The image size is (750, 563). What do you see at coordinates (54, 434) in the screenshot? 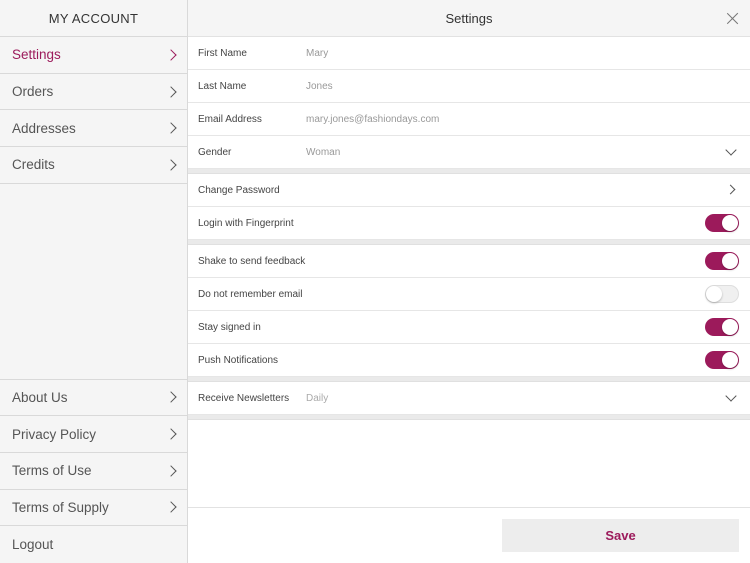
I see `sidebar-item-label: Privacy Policy` at bounding box center [54, 434].